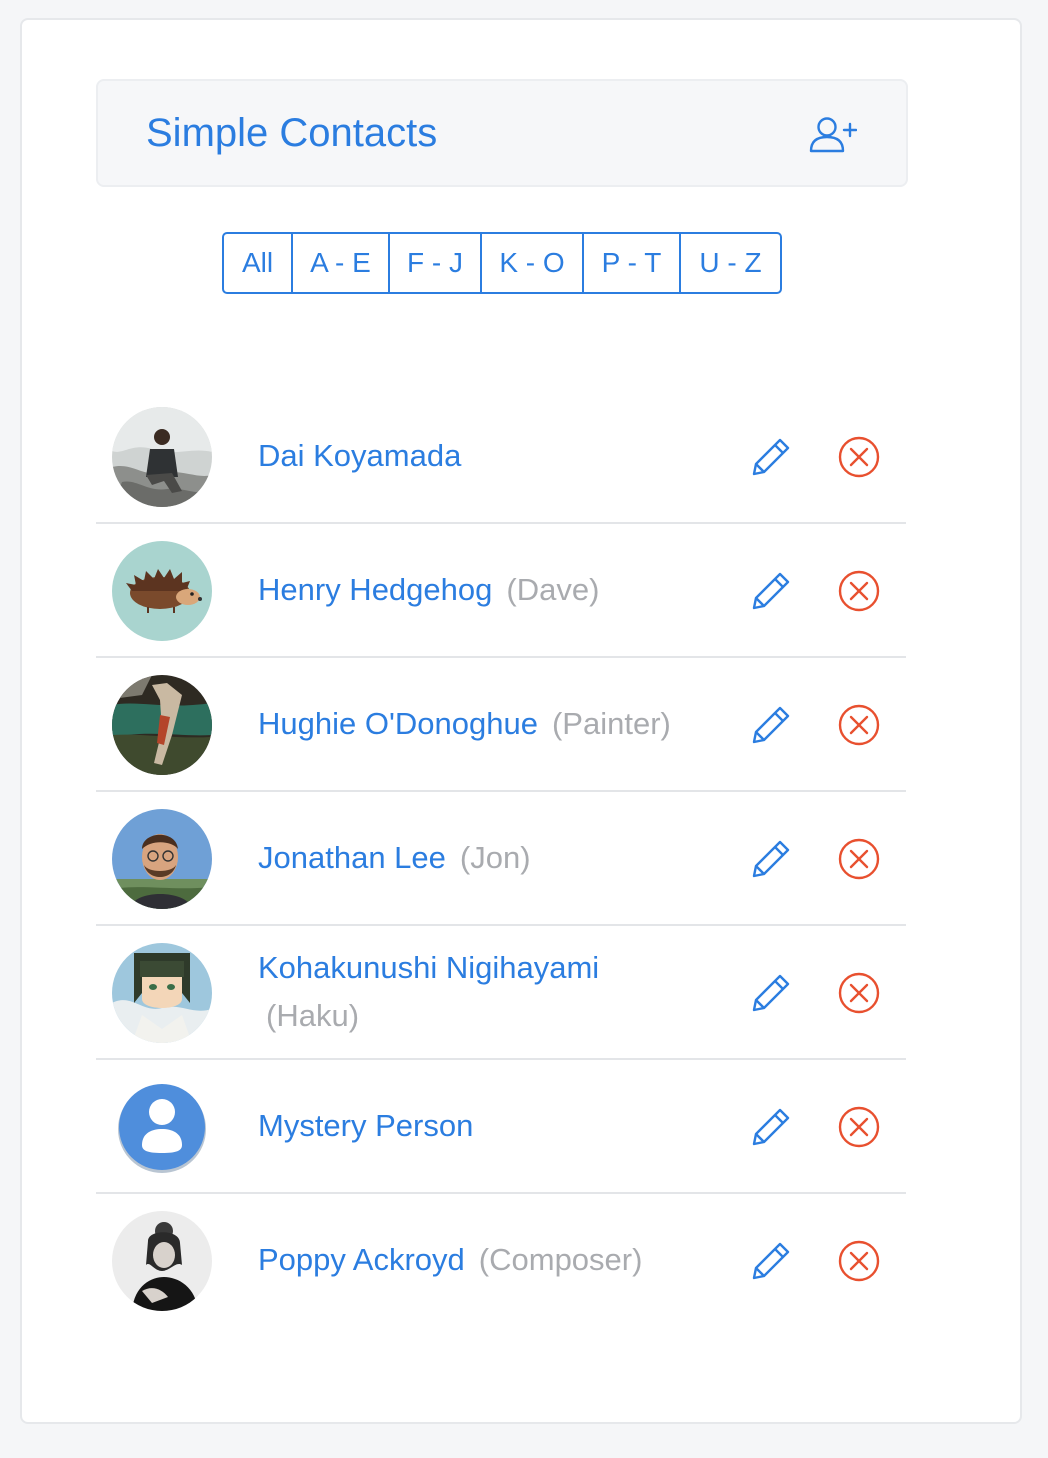 Image resolution: width=1048 pixels, height=1458 pixels. What do you see at coordinates (339, 263) in the screenshot?
I see `filter-a-e: A - E` at bounding box center [339, 263].